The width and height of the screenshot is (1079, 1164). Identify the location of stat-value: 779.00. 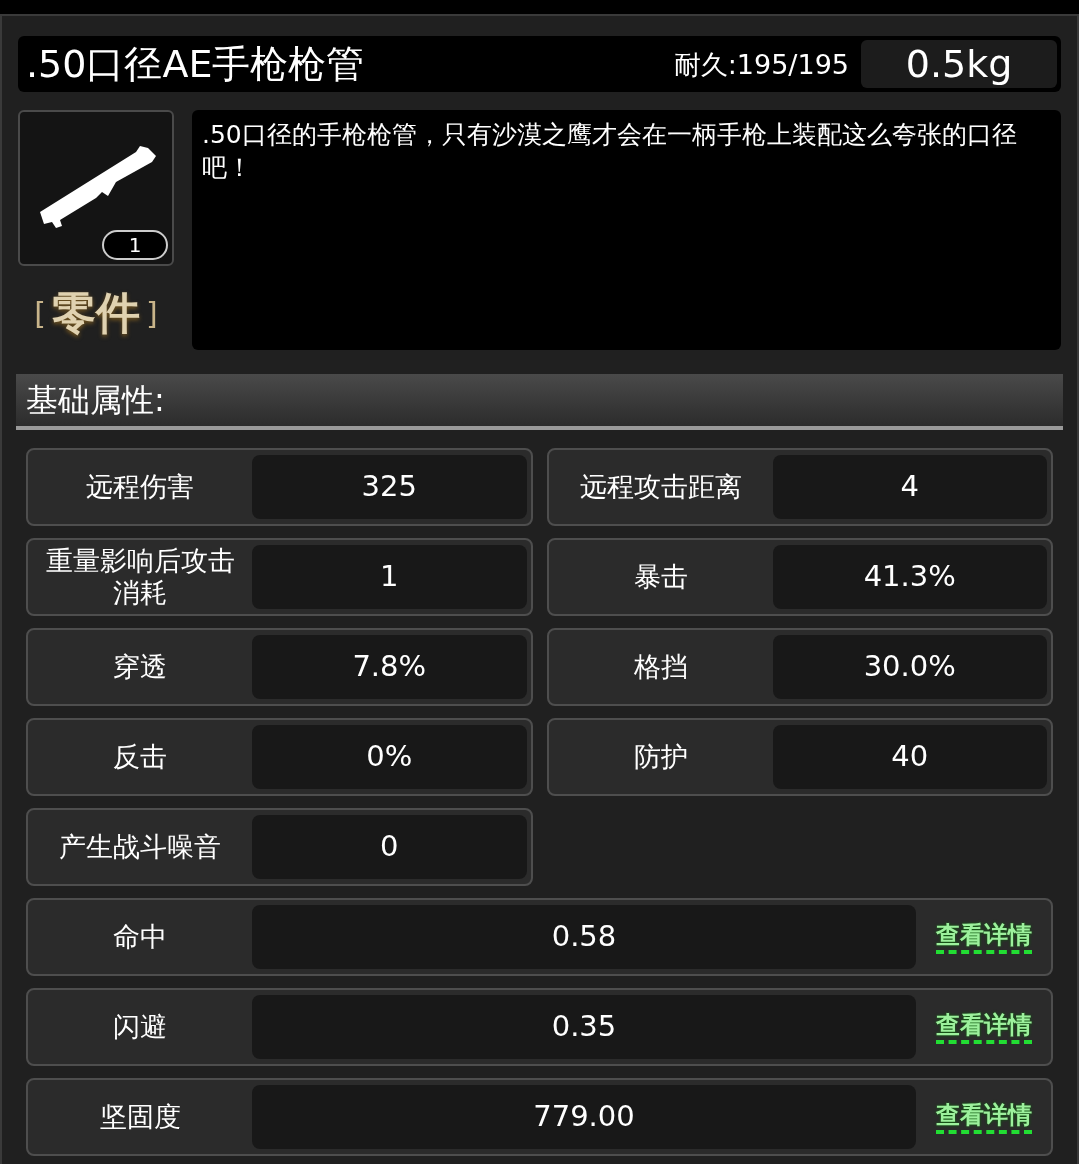
(584, 1117).